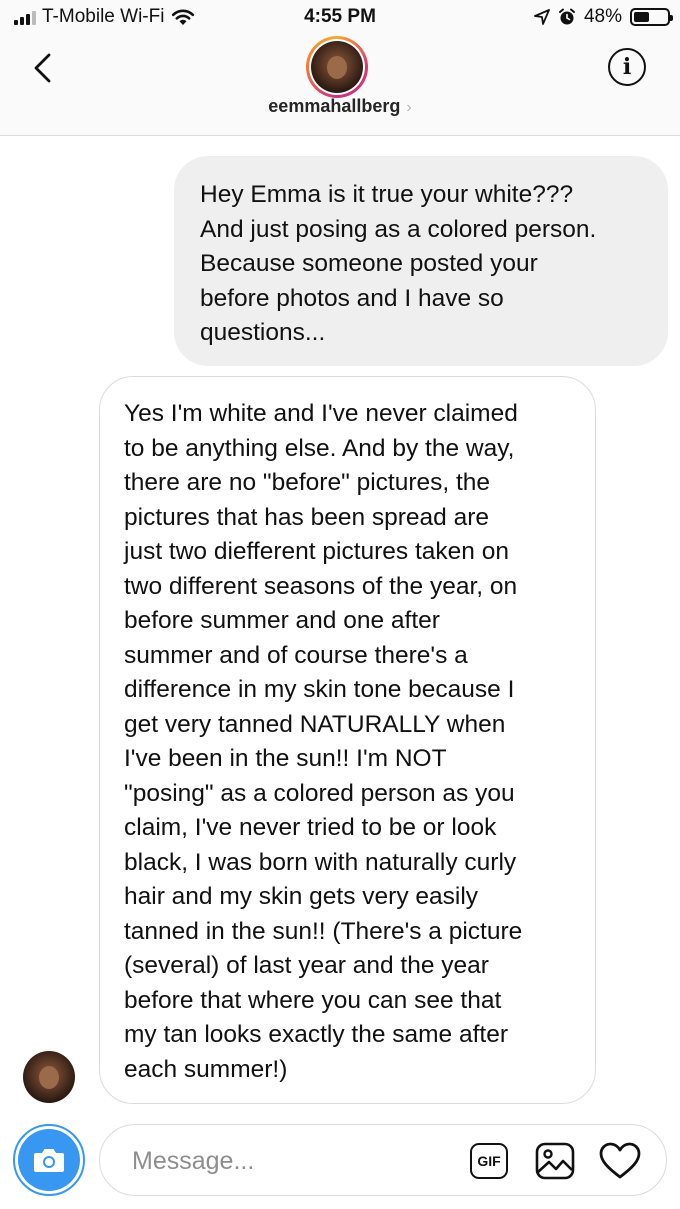  What do you see at coordinates (307, 482) in the screenshot?
I see `message-line: there are no "before" pictures, the` at bounding box center [307, 482].